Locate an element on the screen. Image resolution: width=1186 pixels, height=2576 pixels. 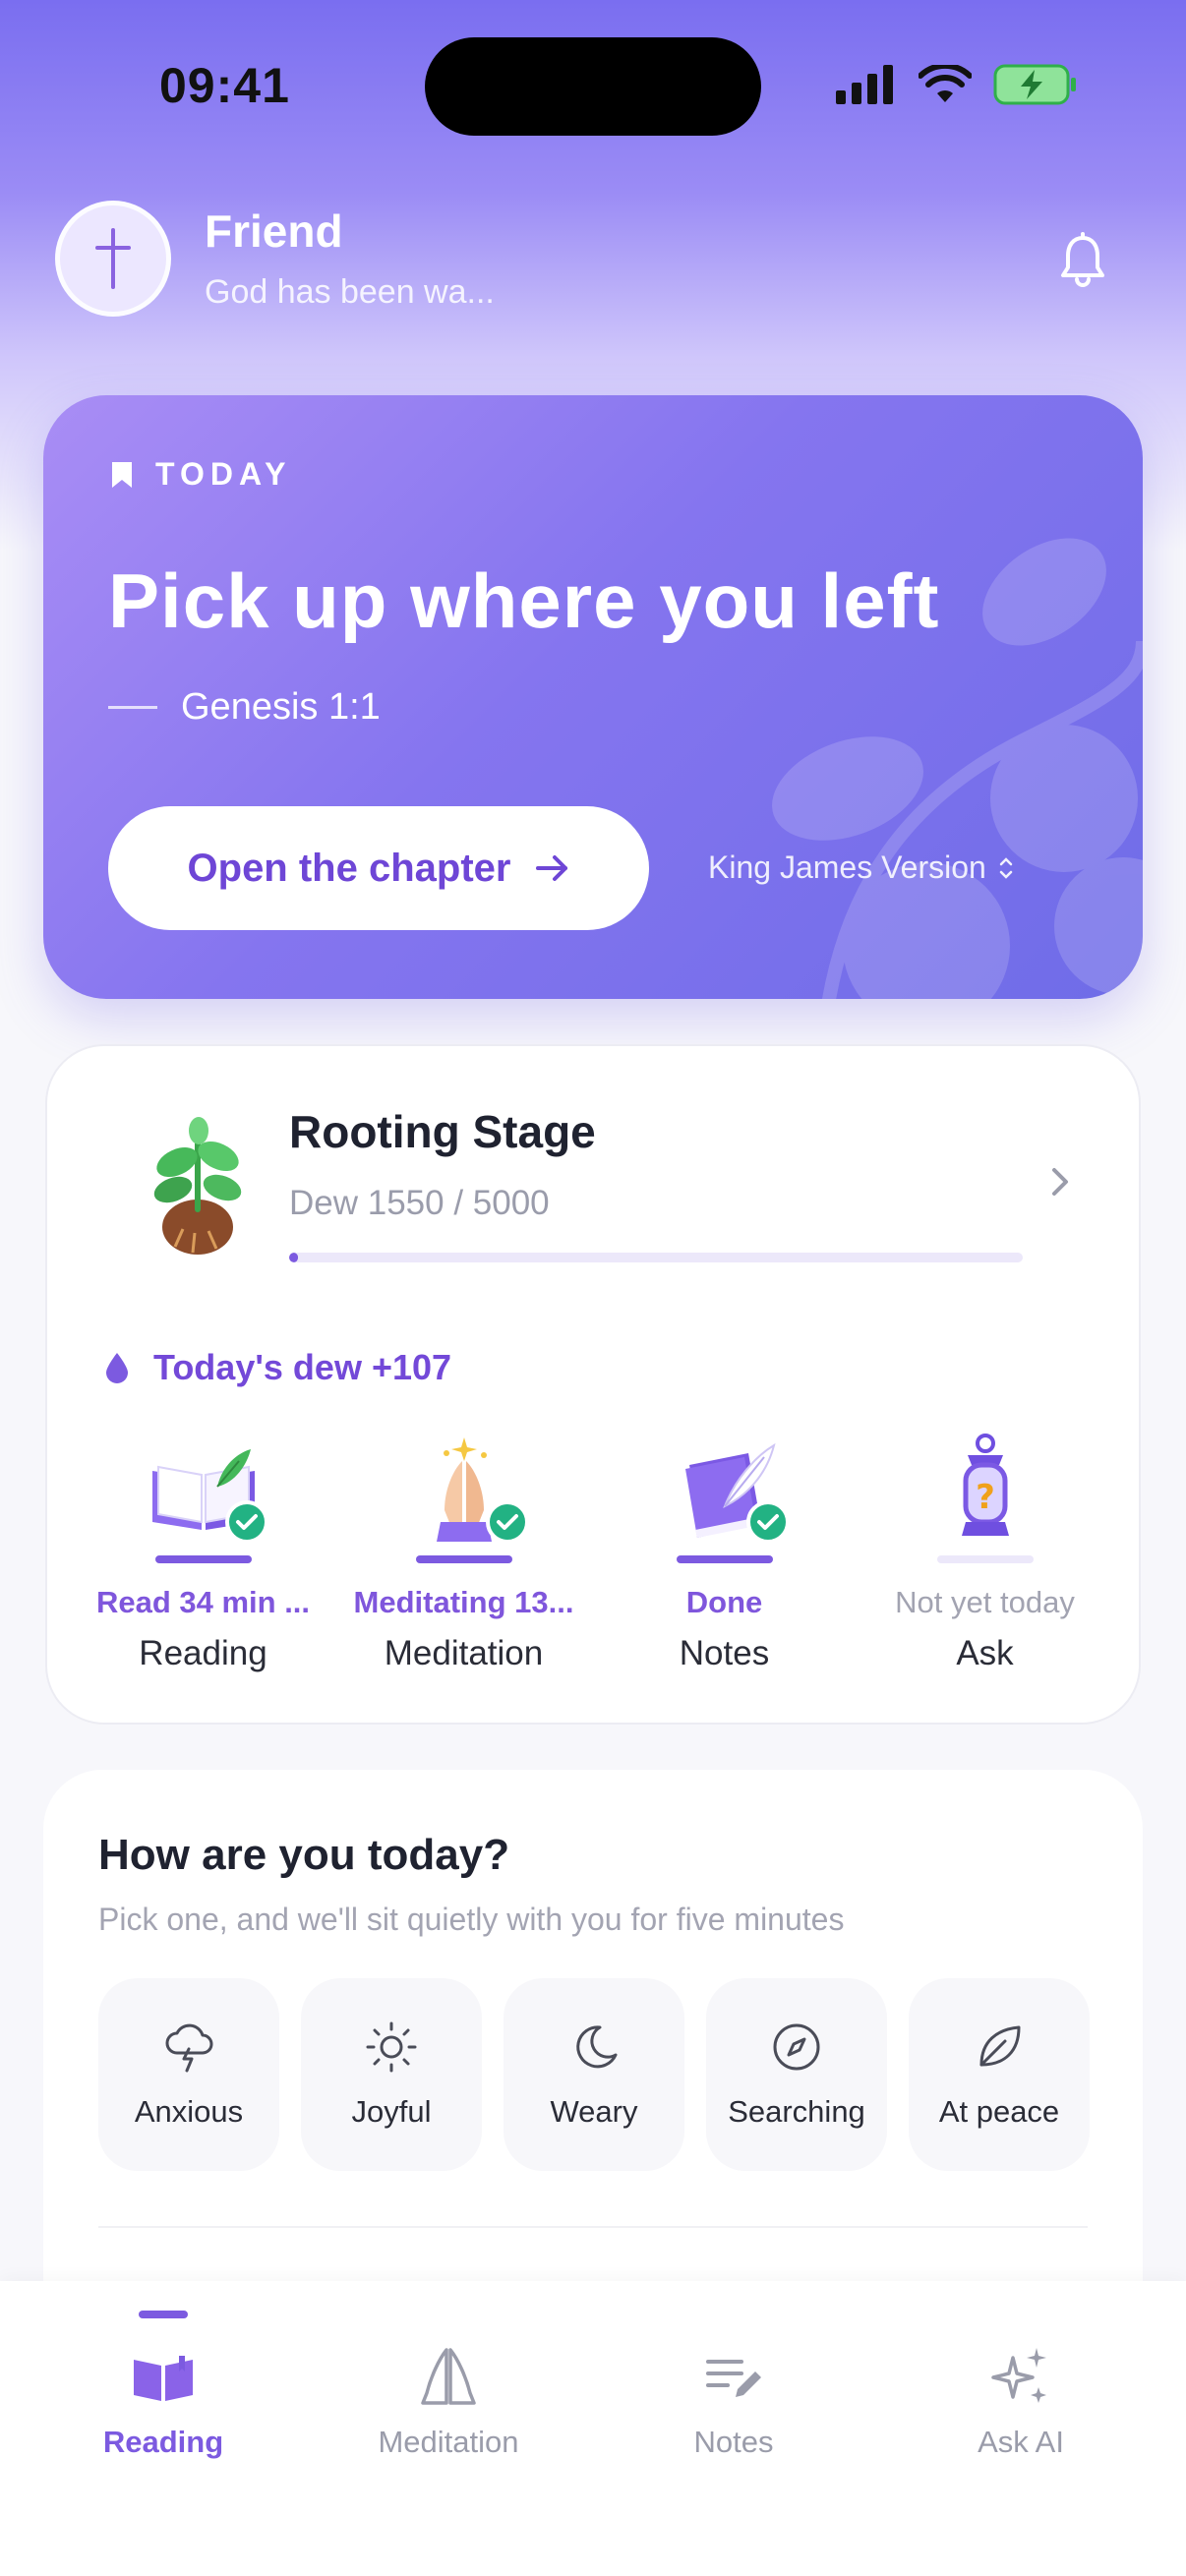
mood-option-anxious: Anxious is located at coordinates (188, 2074).